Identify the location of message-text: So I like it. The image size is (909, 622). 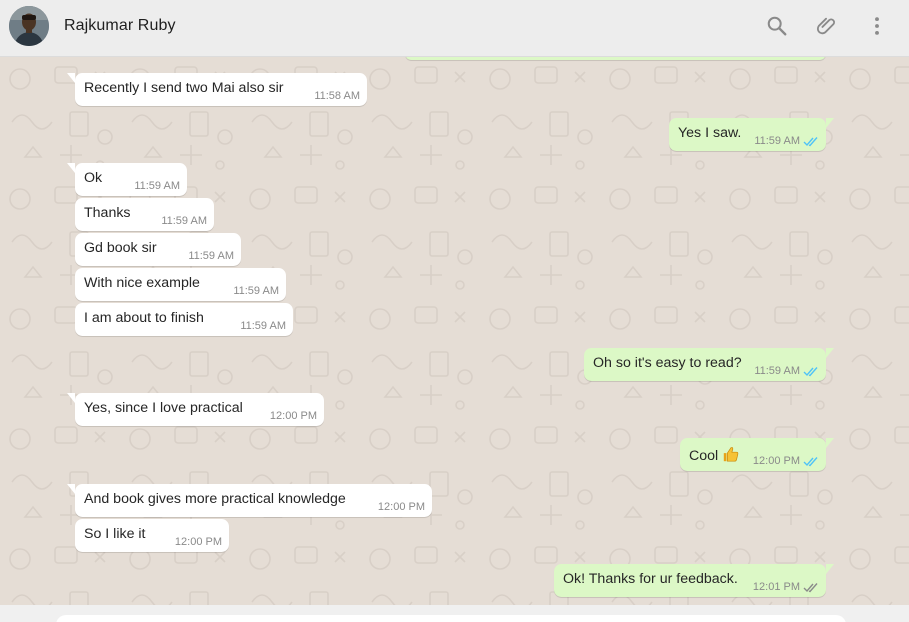
(115, 534).